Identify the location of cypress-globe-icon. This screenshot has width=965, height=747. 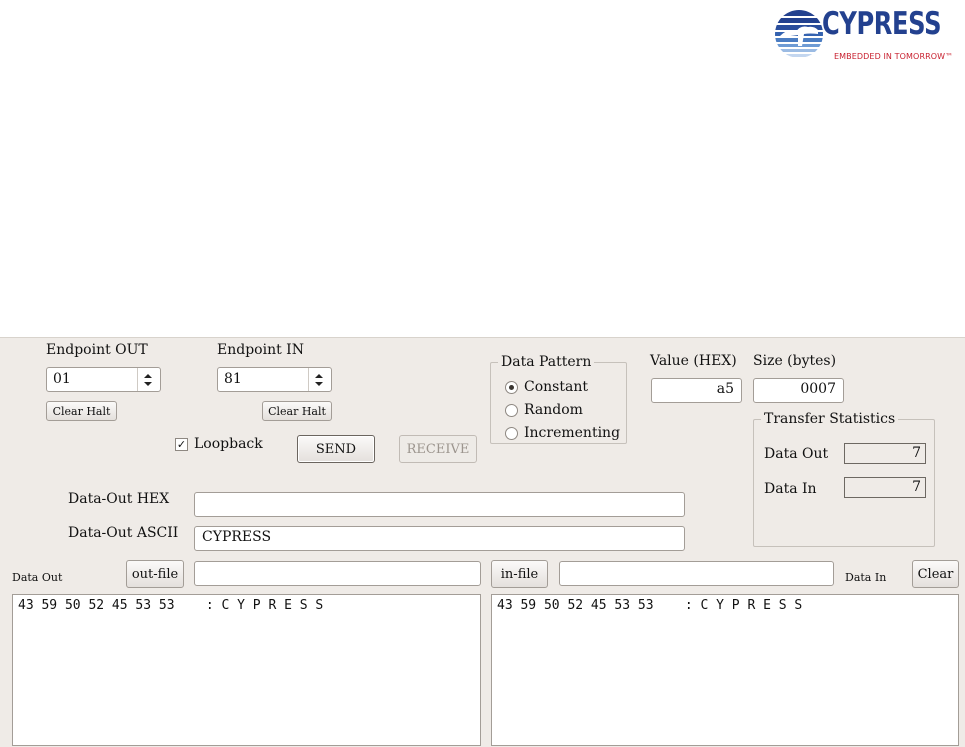
(799, 34).